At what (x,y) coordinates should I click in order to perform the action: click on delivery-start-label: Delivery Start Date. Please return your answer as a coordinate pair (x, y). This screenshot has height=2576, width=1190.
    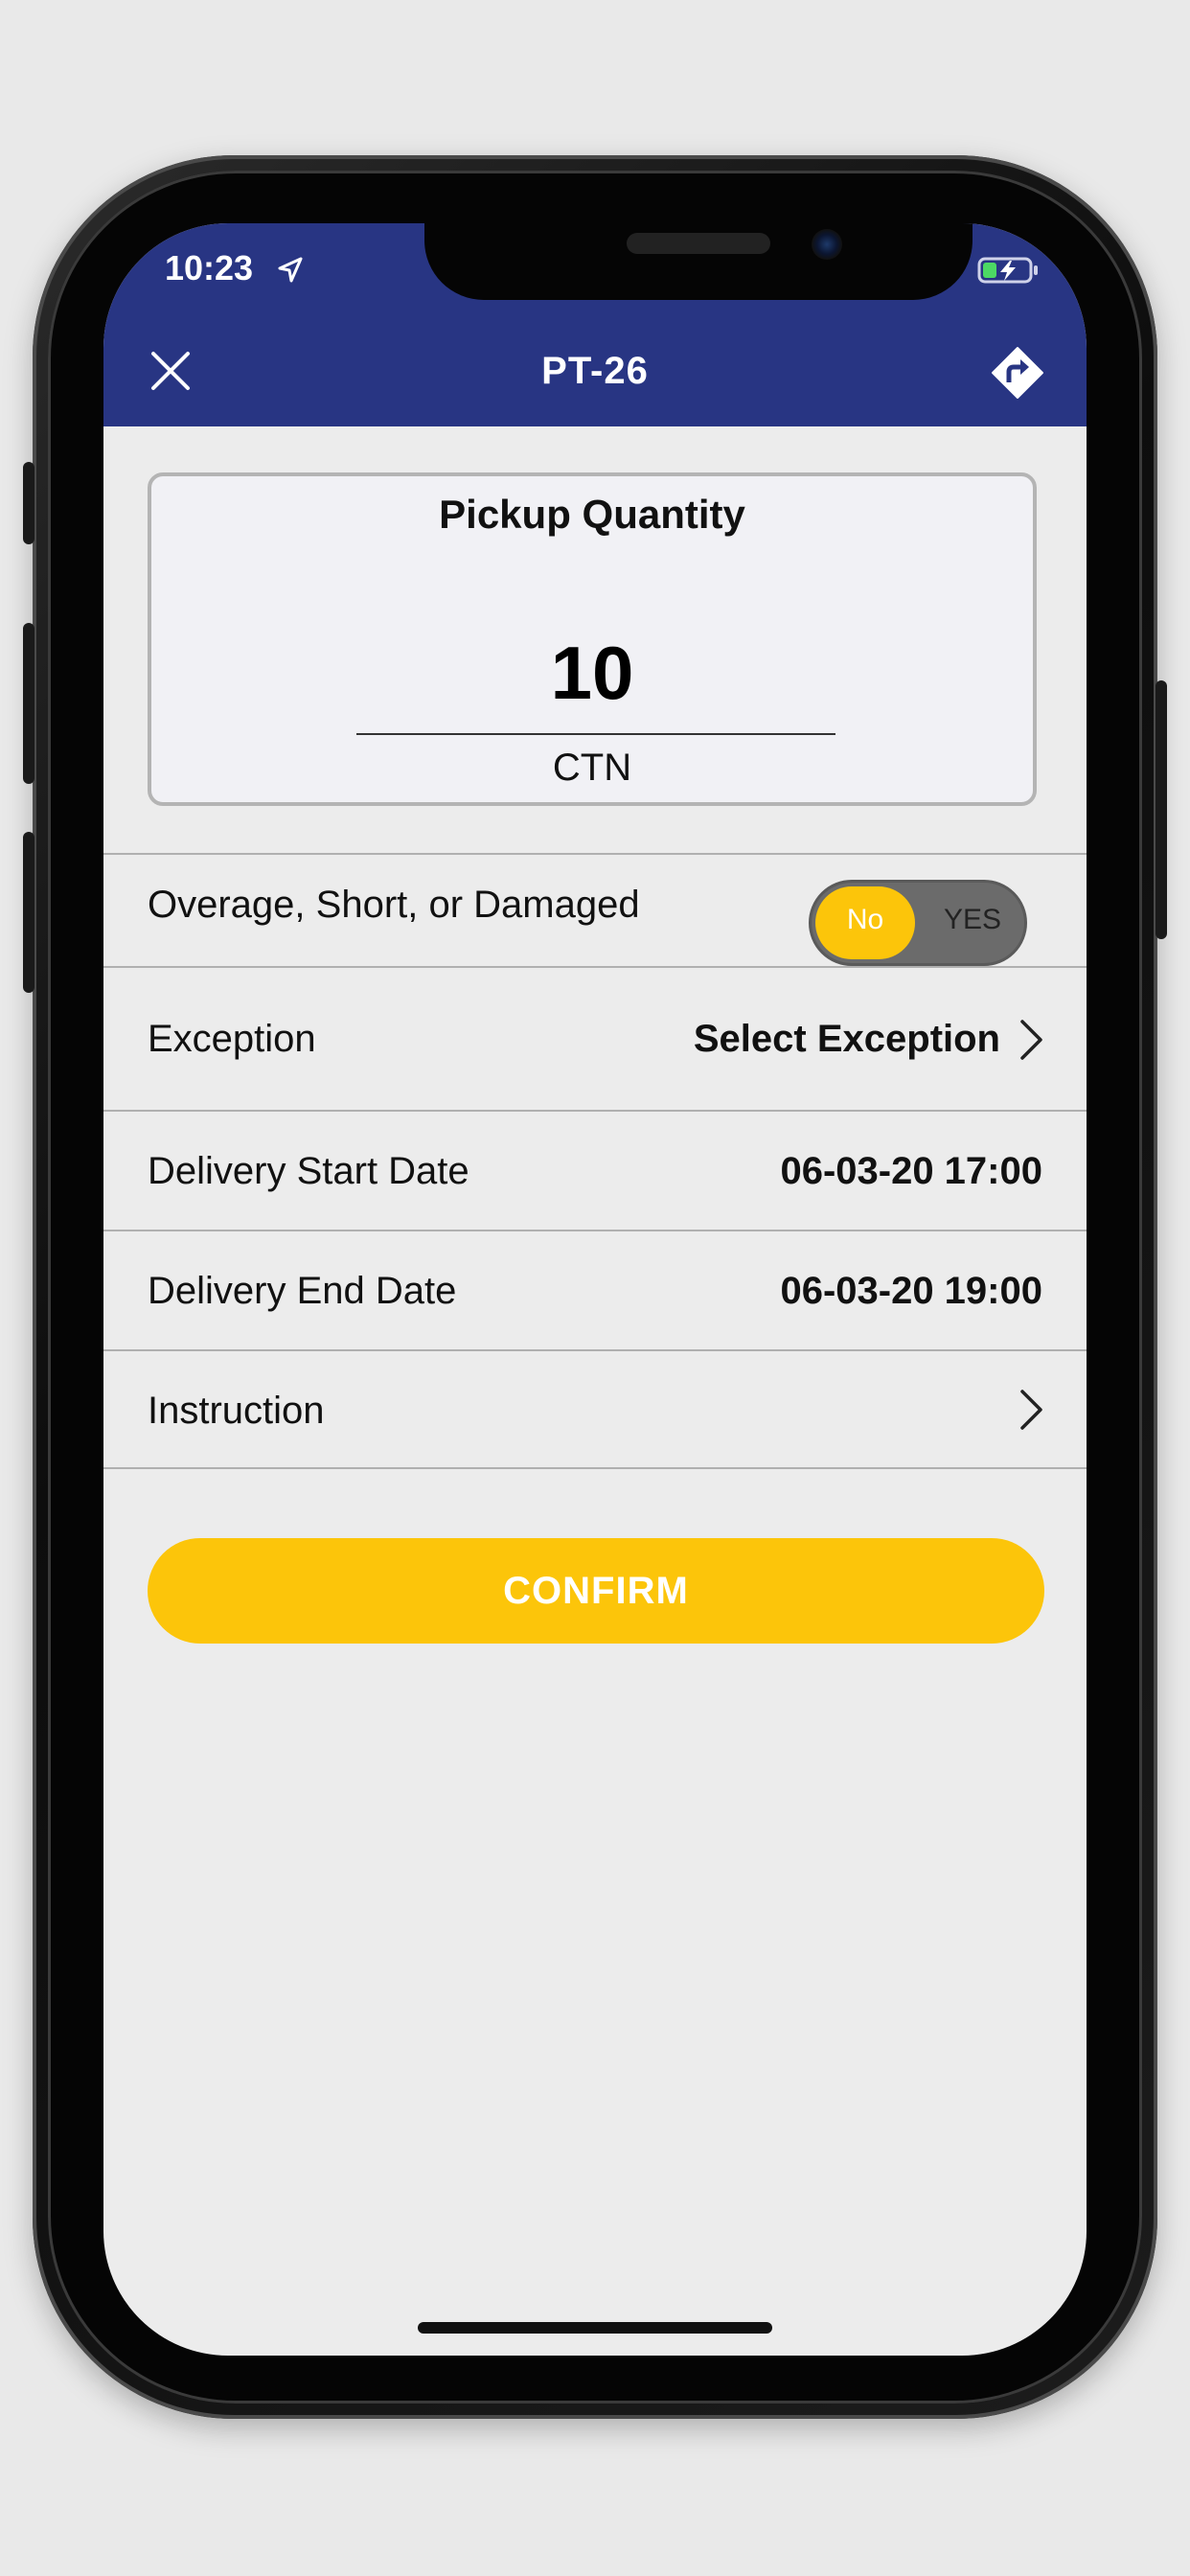
    Looking at the image, I should click on (309, 1171).